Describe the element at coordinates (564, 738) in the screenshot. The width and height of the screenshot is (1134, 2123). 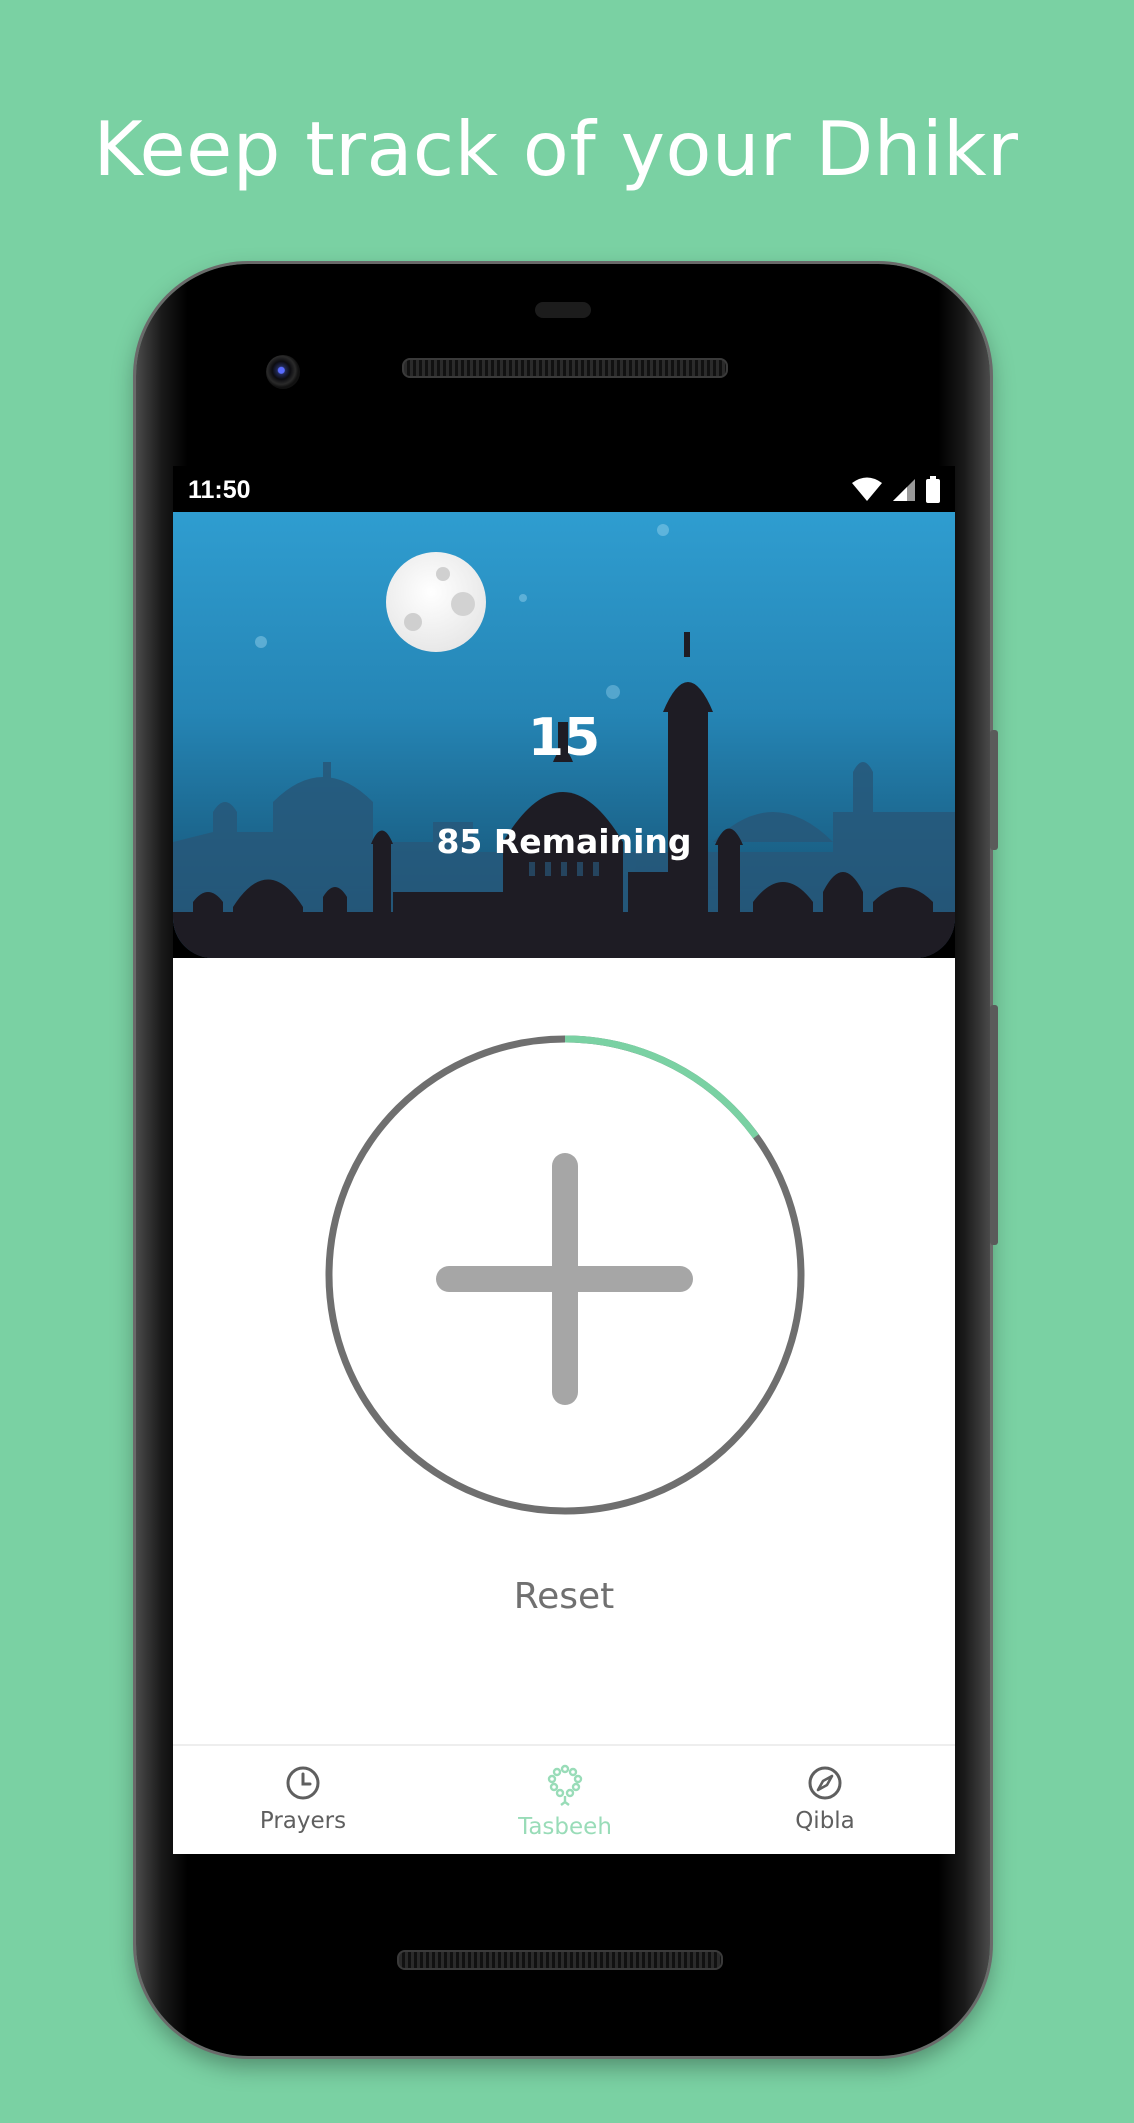
I see `tasbeeh-count: 15` at that location.